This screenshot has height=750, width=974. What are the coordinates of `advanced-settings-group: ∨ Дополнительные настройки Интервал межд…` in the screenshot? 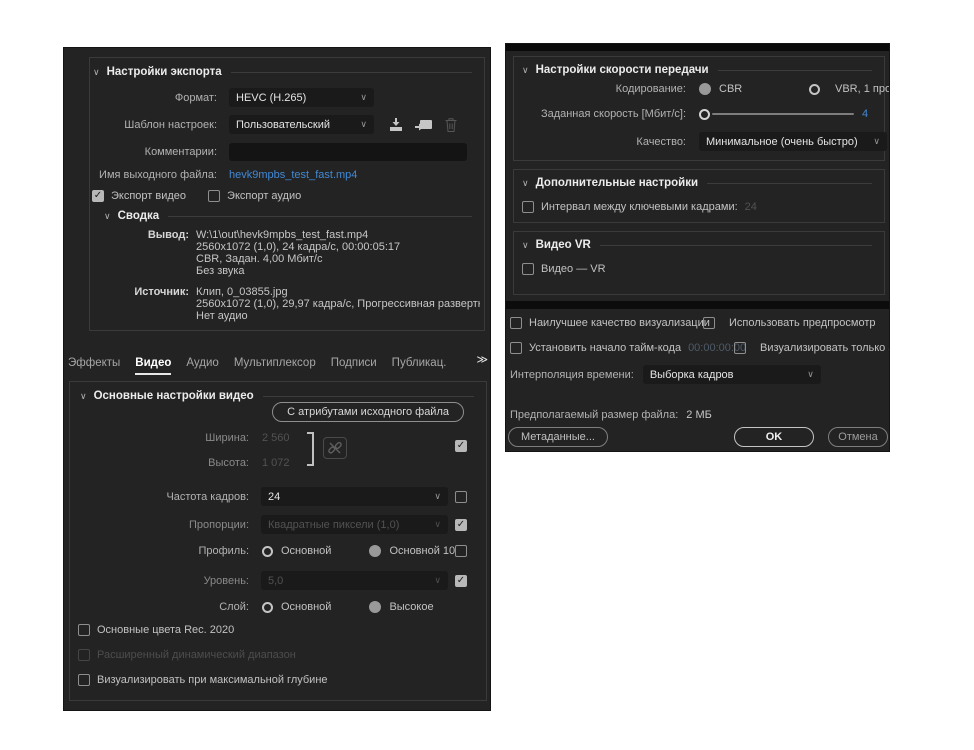 It's located at (699, 196).